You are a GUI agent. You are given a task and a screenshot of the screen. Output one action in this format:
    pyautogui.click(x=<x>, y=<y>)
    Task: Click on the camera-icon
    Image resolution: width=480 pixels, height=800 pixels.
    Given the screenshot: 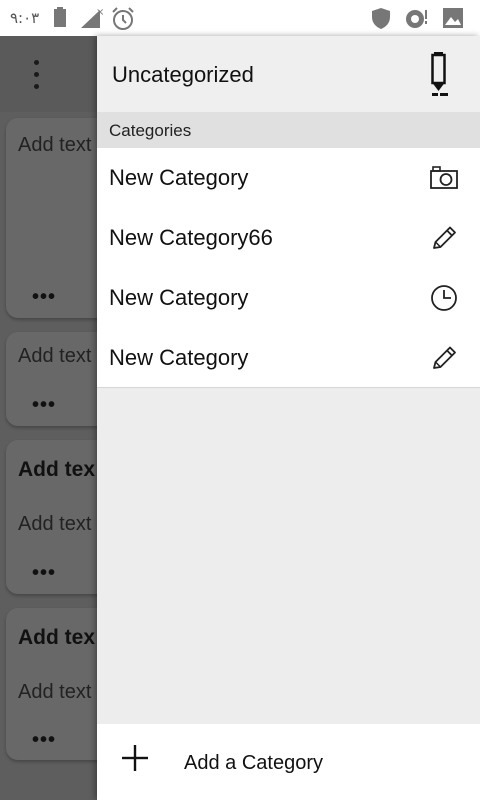 What is the action you would take?
    pyautogui.click(x=444, y=177)
    